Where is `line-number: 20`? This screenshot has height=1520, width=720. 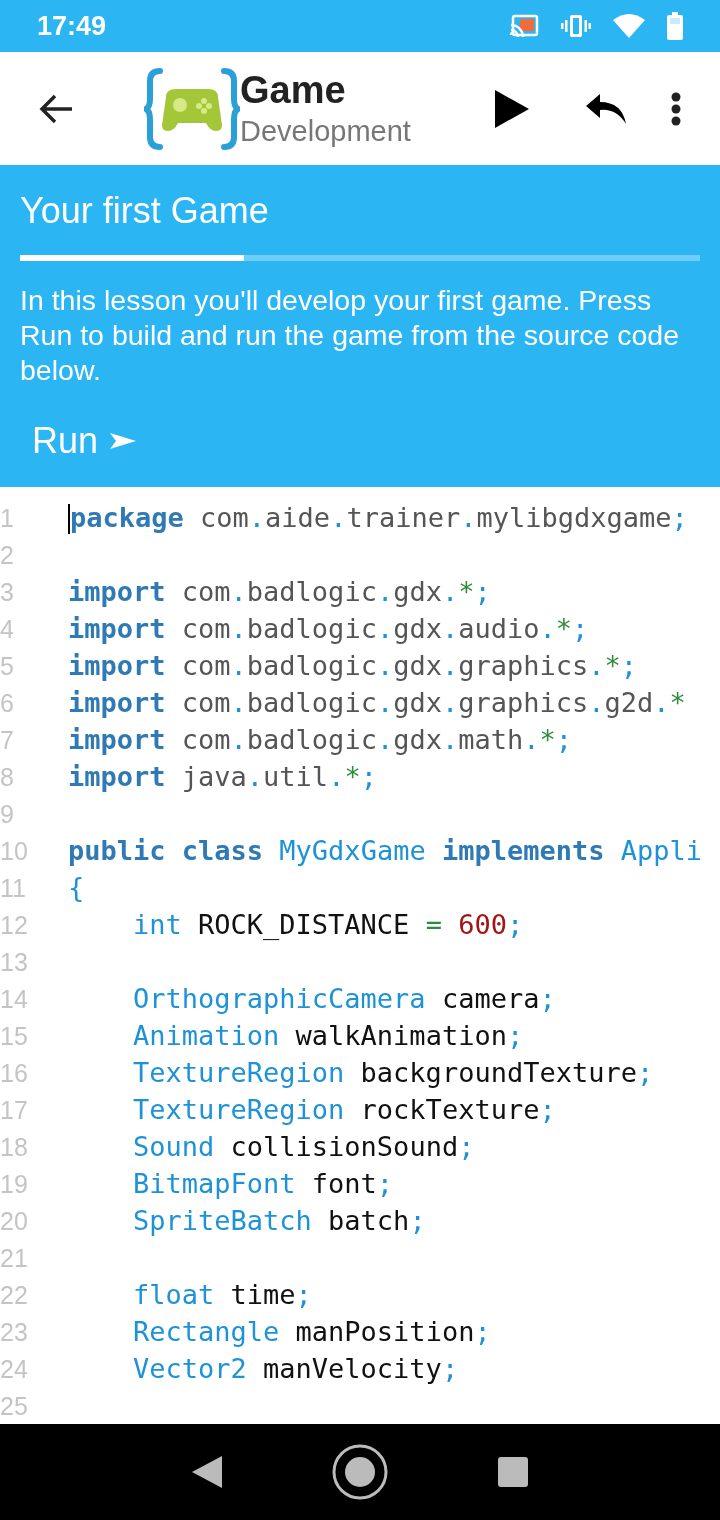 line-number: 20 is located at coordinates (14, 1221).